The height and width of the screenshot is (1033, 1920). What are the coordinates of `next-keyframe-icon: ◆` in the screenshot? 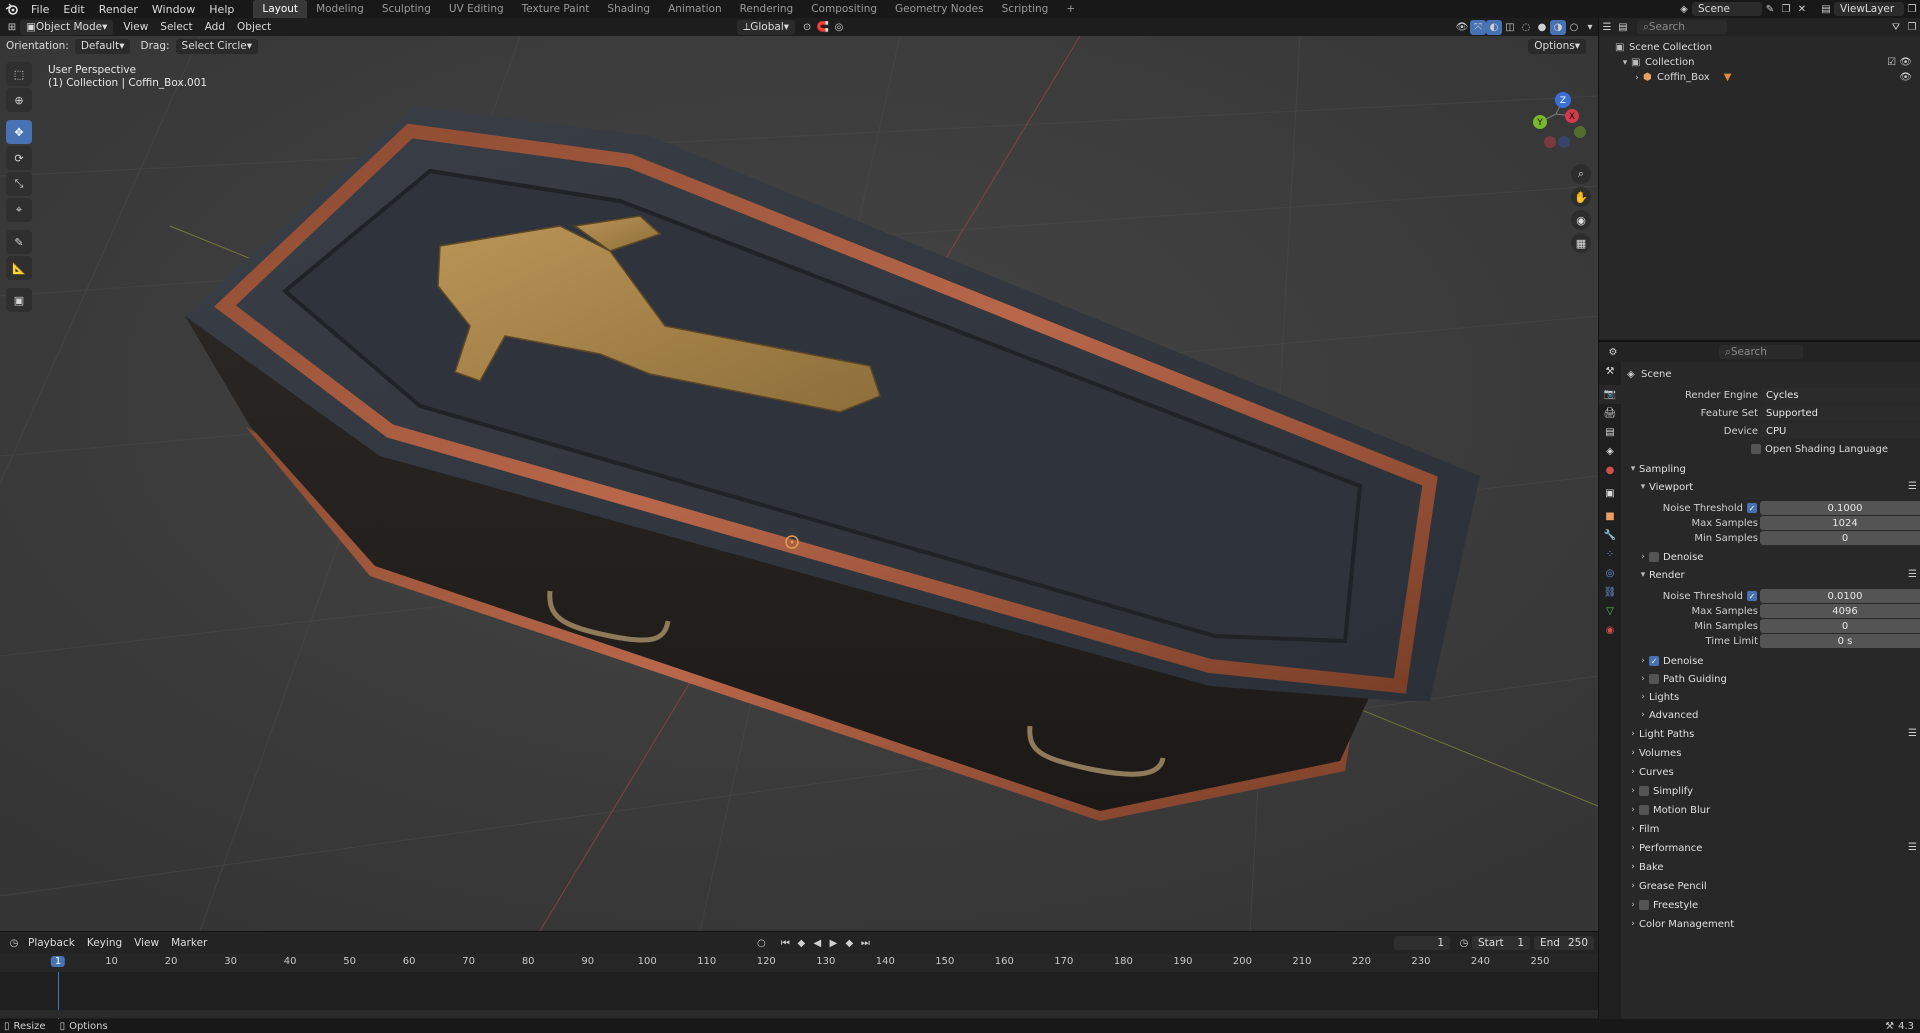 It's located at (849, 943).